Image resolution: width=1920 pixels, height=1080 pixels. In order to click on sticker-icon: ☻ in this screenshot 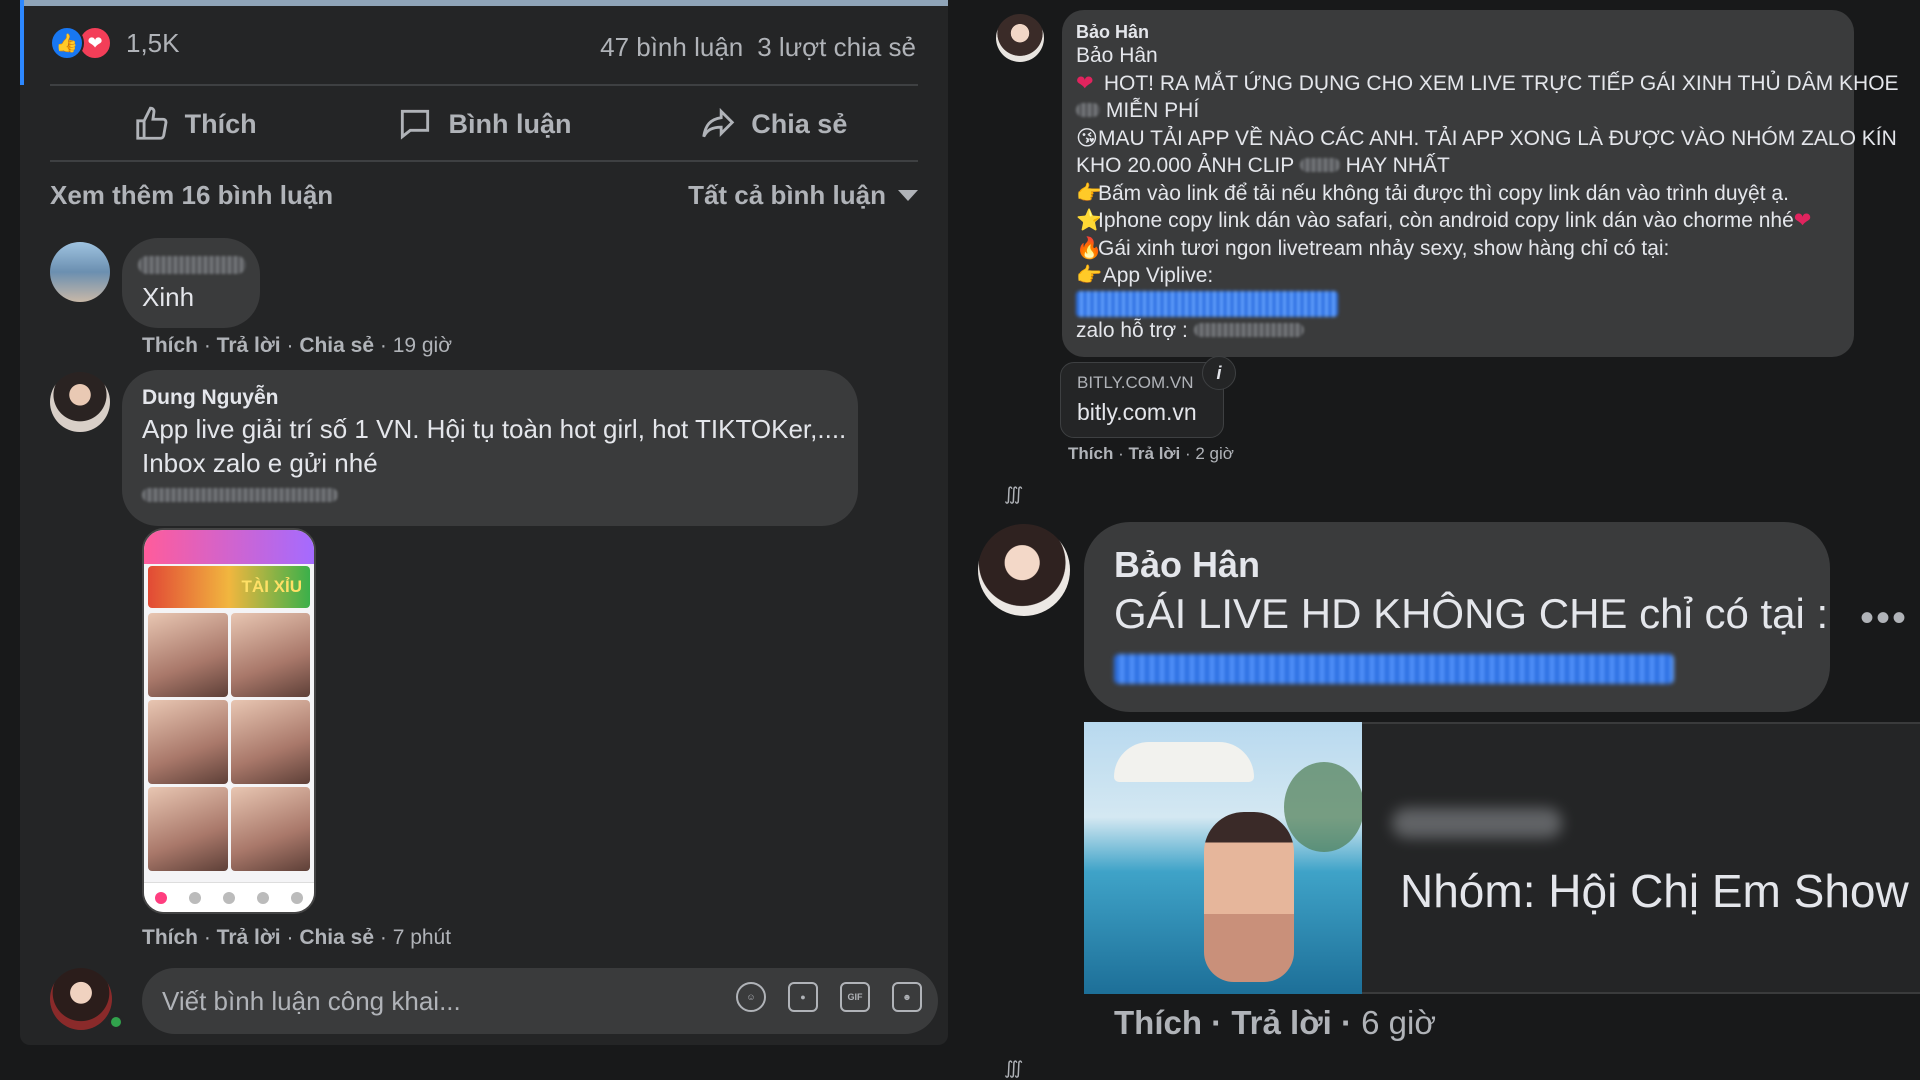, I will do `click(907, 997)`.